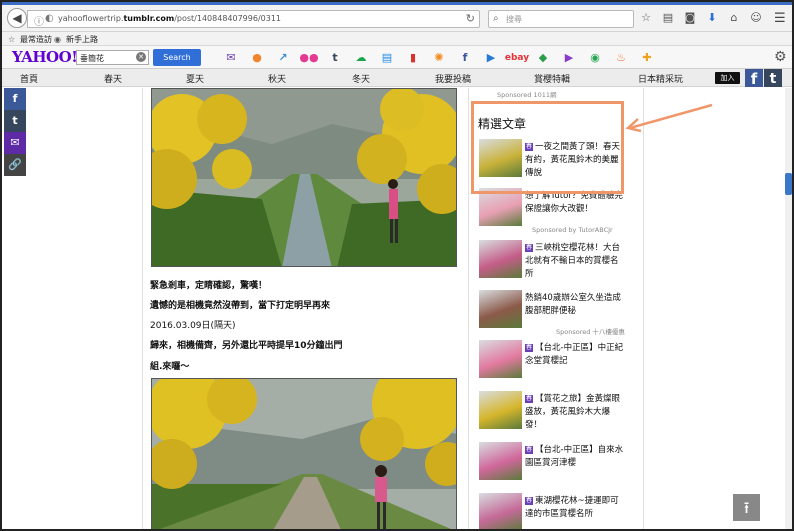 This screenshot has width=794, height=531. Describe the element at coordinates (569, 57) in the screenshot. I see `movie-icon: ▶` at that location.